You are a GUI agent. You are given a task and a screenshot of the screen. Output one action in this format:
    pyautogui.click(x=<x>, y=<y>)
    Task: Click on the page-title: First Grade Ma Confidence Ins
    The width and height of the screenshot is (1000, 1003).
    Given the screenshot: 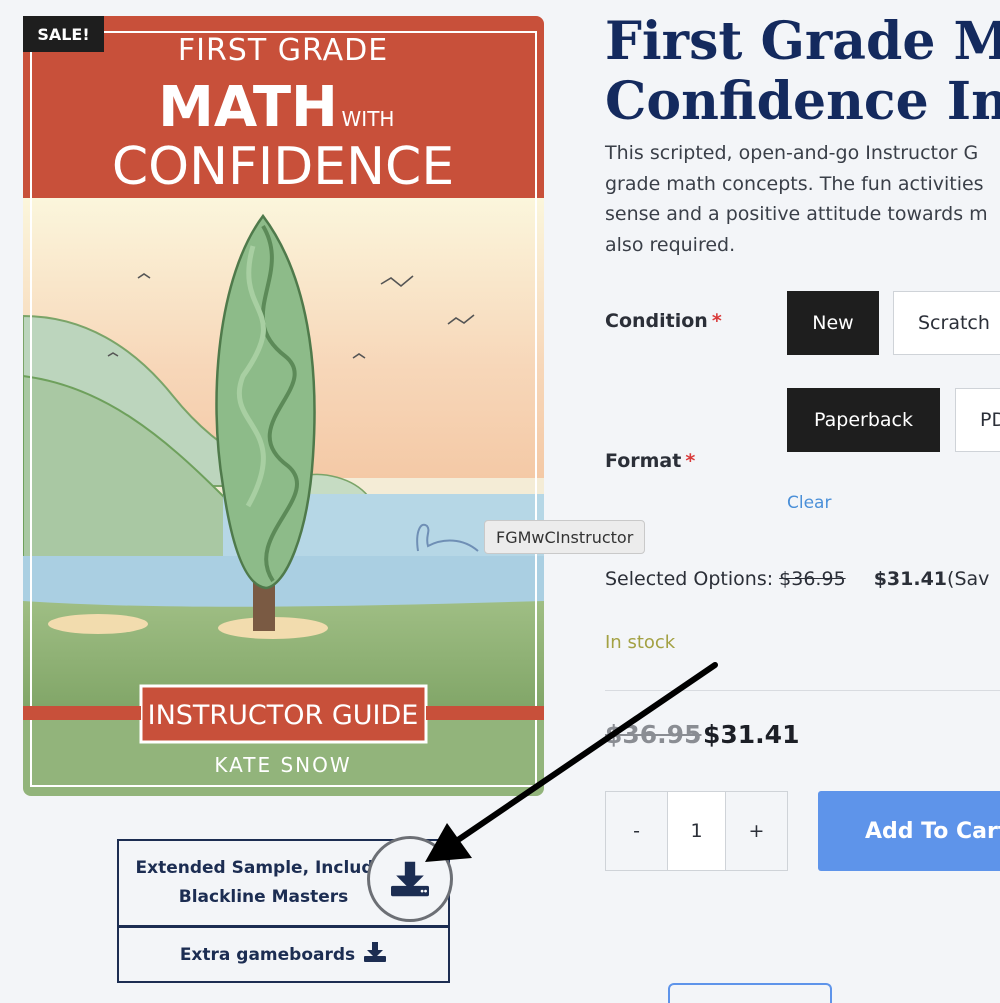 What is the action you would take?
    pyautogui.click(x=802, y=72)
    